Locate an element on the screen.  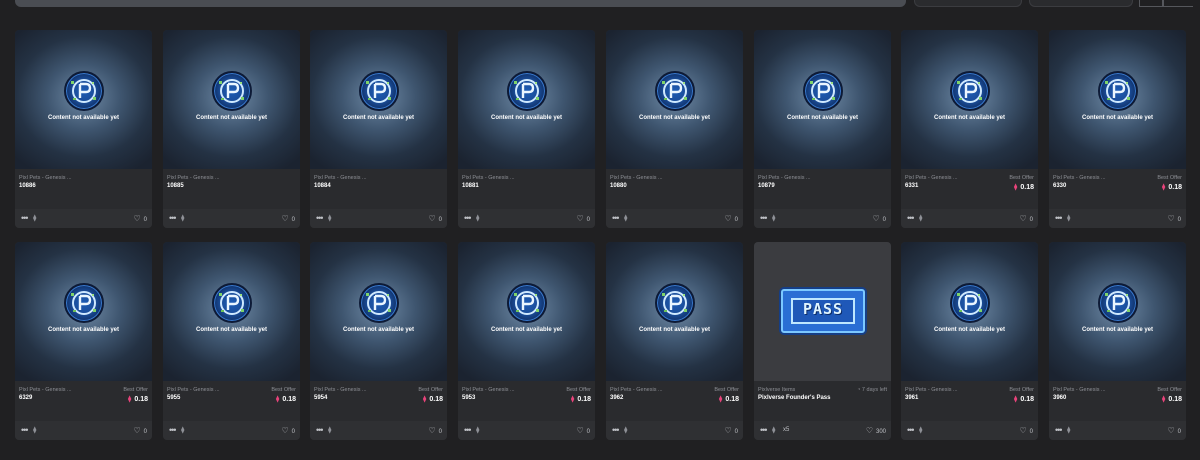
like-count: 0 is located at coordinates (588, 220).